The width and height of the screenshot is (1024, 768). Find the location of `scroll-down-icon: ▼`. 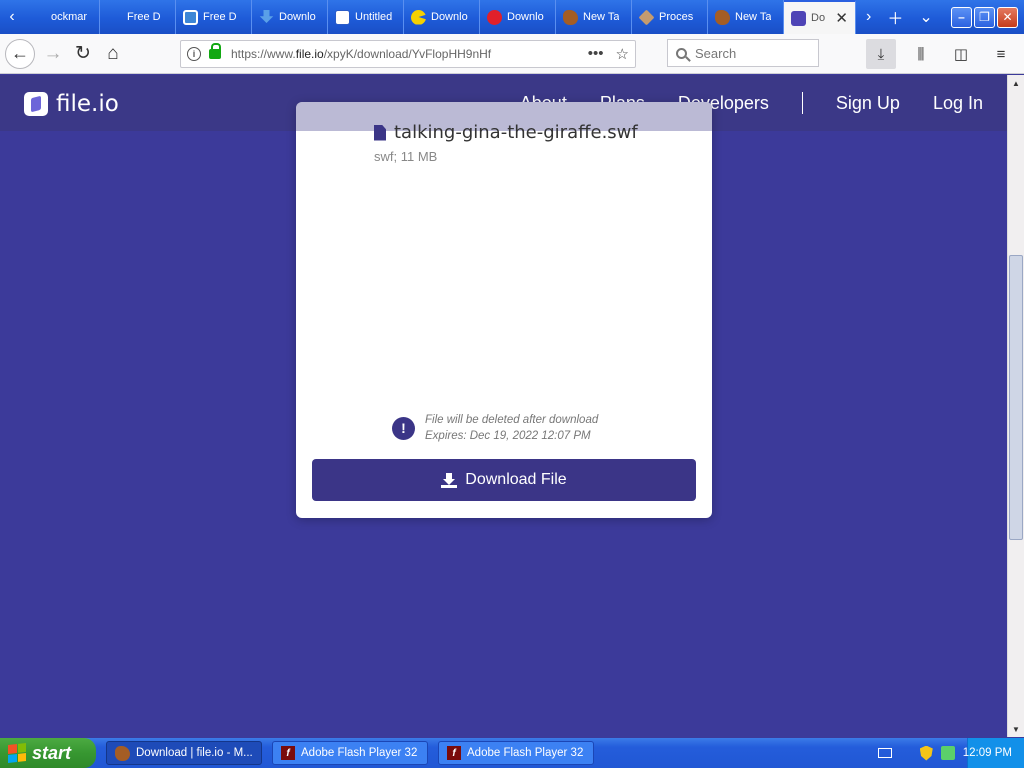

scroll-down-icon: ▼ is located at coordinates (1016, 729).